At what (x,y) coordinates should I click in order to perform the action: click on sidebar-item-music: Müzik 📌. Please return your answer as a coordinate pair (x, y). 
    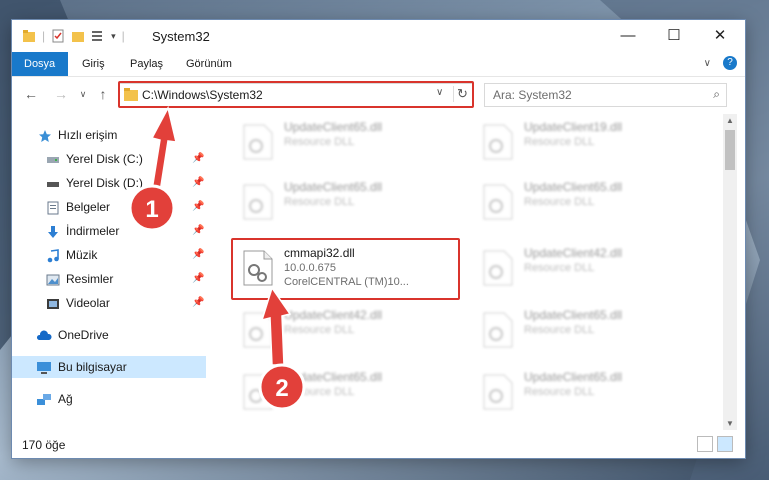
    Looking at the image, I should click on (109, 255).